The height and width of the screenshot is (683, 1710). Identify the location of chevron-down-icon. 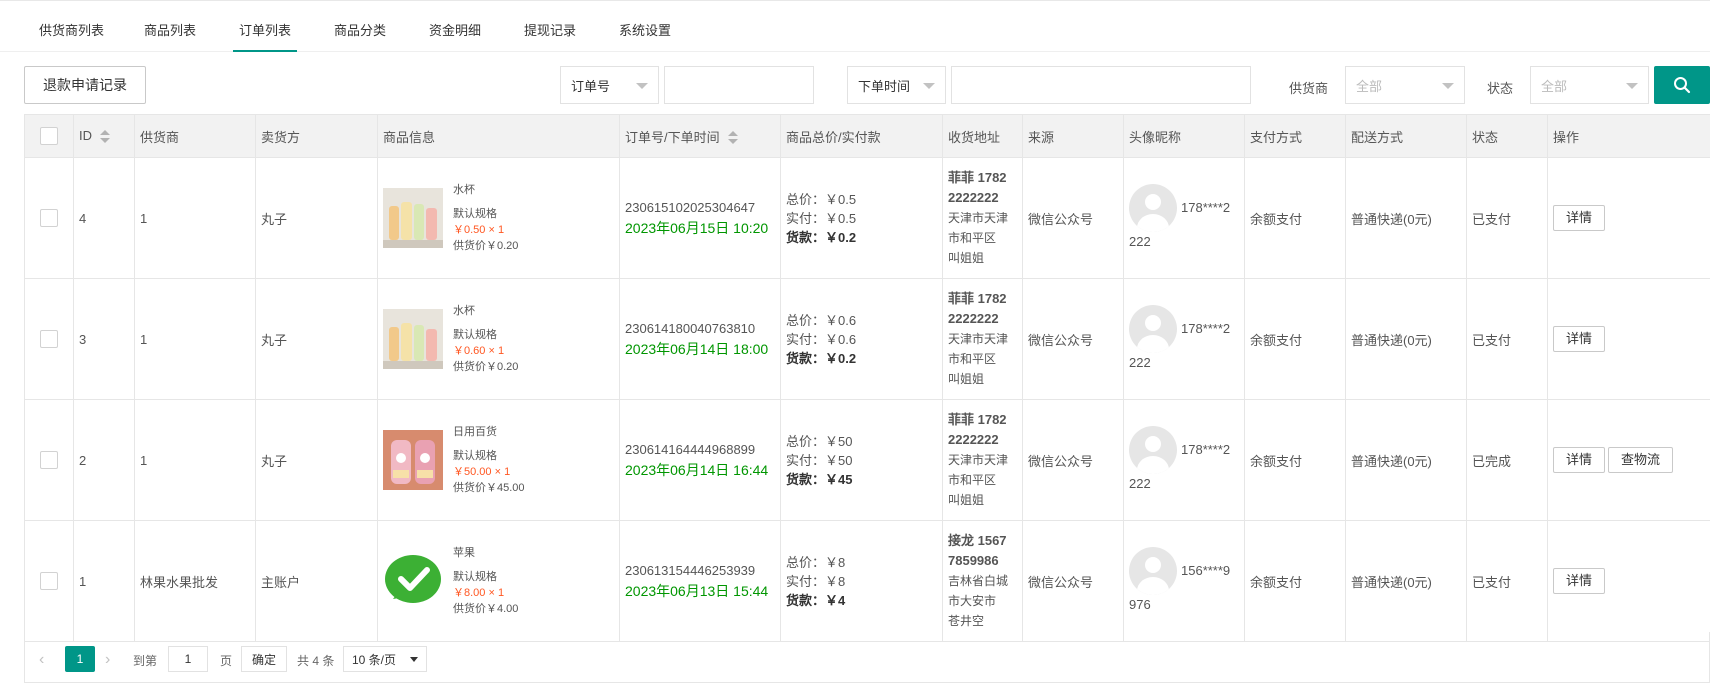
(1632, 86).